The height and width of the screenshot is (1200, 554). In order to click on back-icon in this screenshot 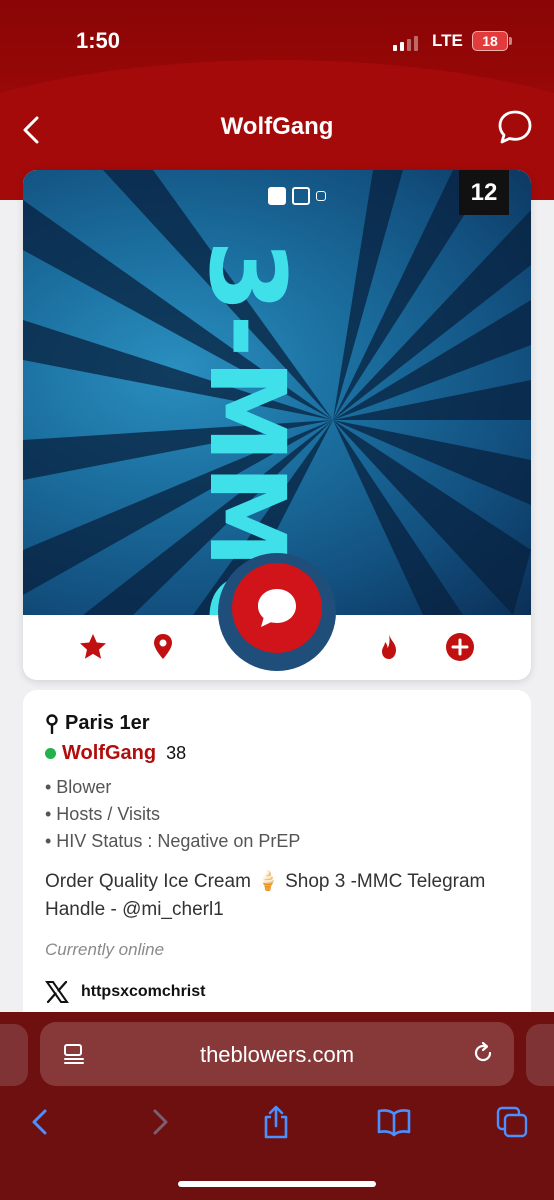, I will do `click(39, 1122)`.